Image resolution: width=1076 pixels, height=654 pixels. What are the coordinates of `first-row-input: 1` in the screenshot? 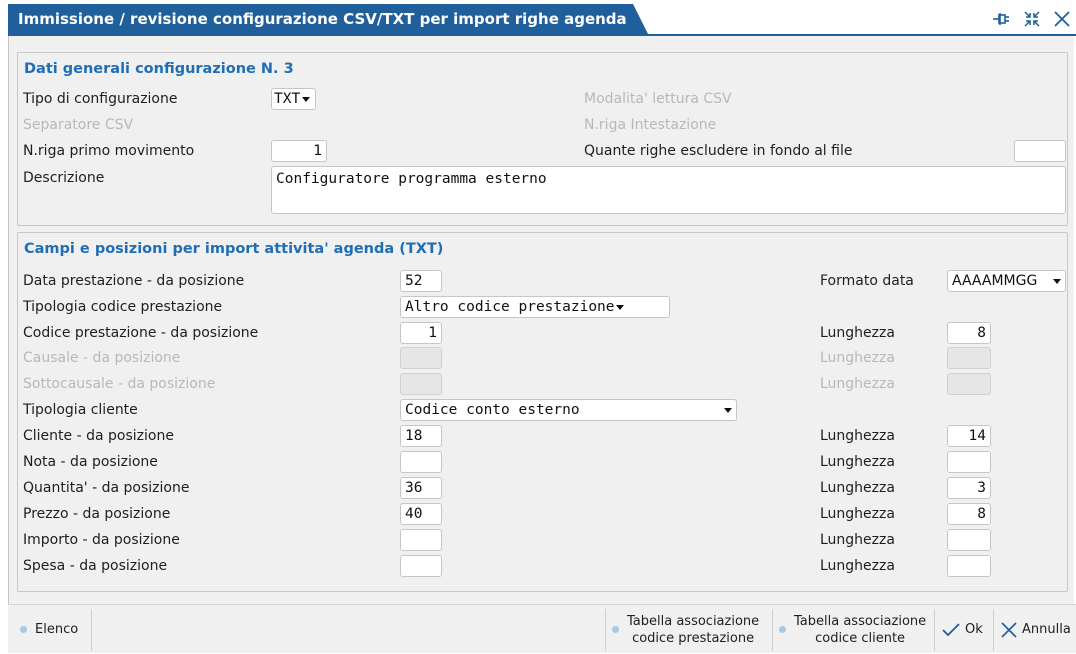 It's located at (299, 151).